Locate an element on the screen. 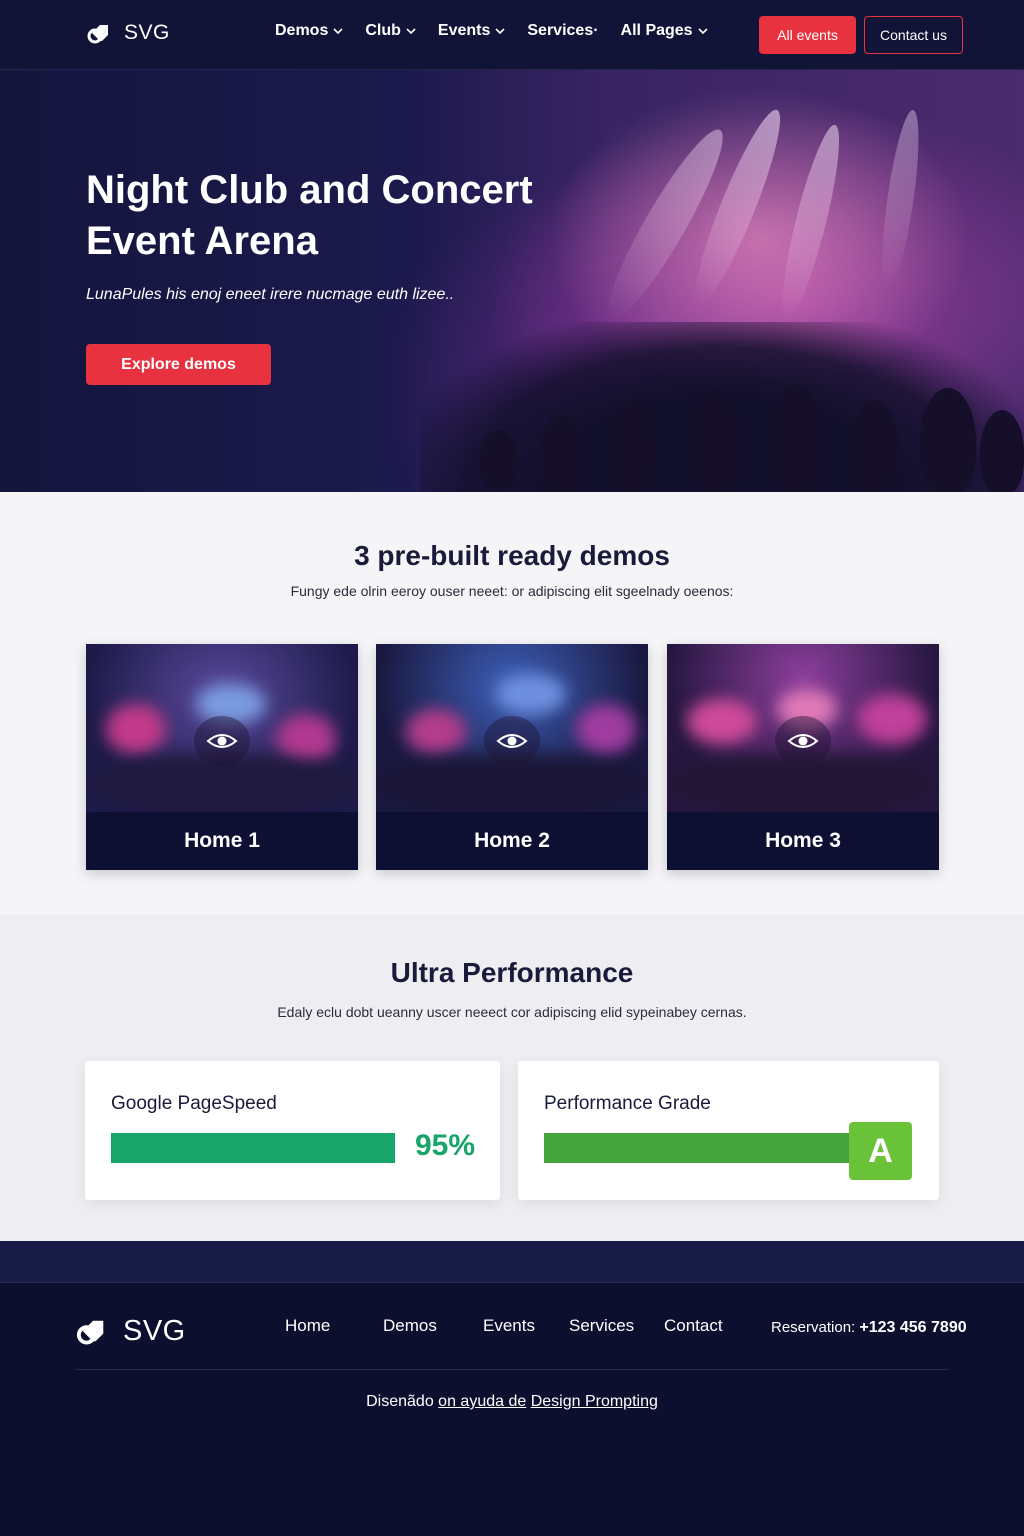  reservation-phone: +123 456 7890 is located at coordinates (912, 1327).